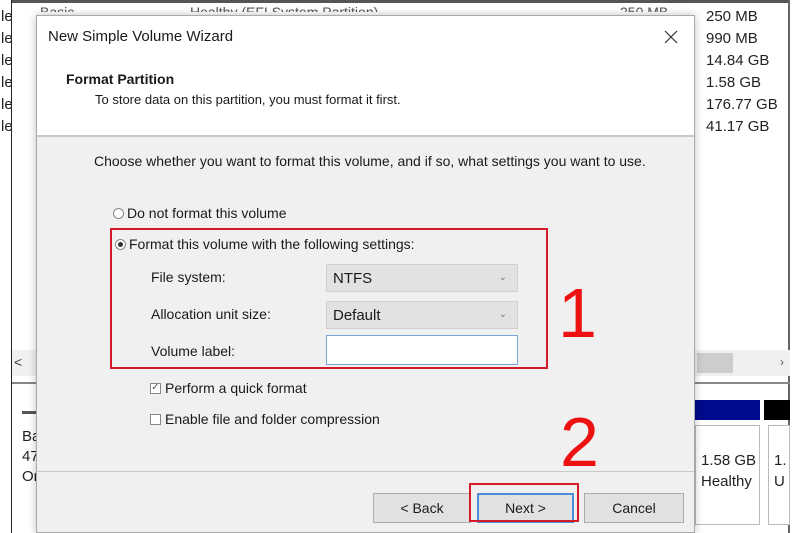 The image size is (800, 533). I want to click on volume-row-free-space: 41.17 GB, so click(737, 126).